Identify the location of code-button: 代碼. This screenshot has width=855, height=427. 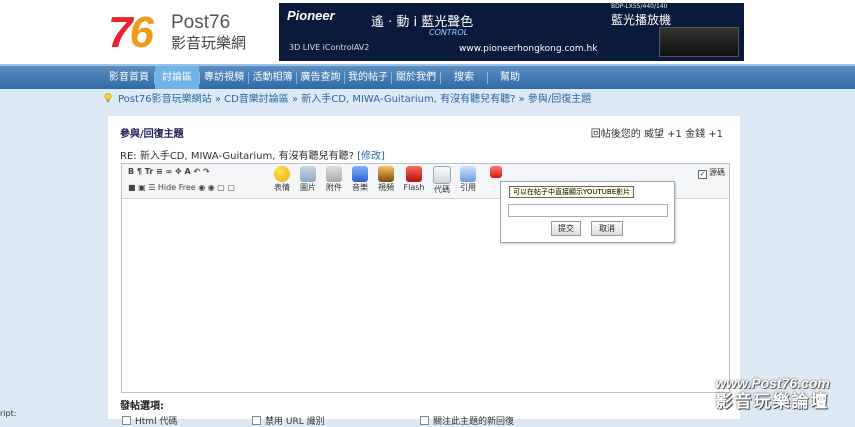
(442, 180).